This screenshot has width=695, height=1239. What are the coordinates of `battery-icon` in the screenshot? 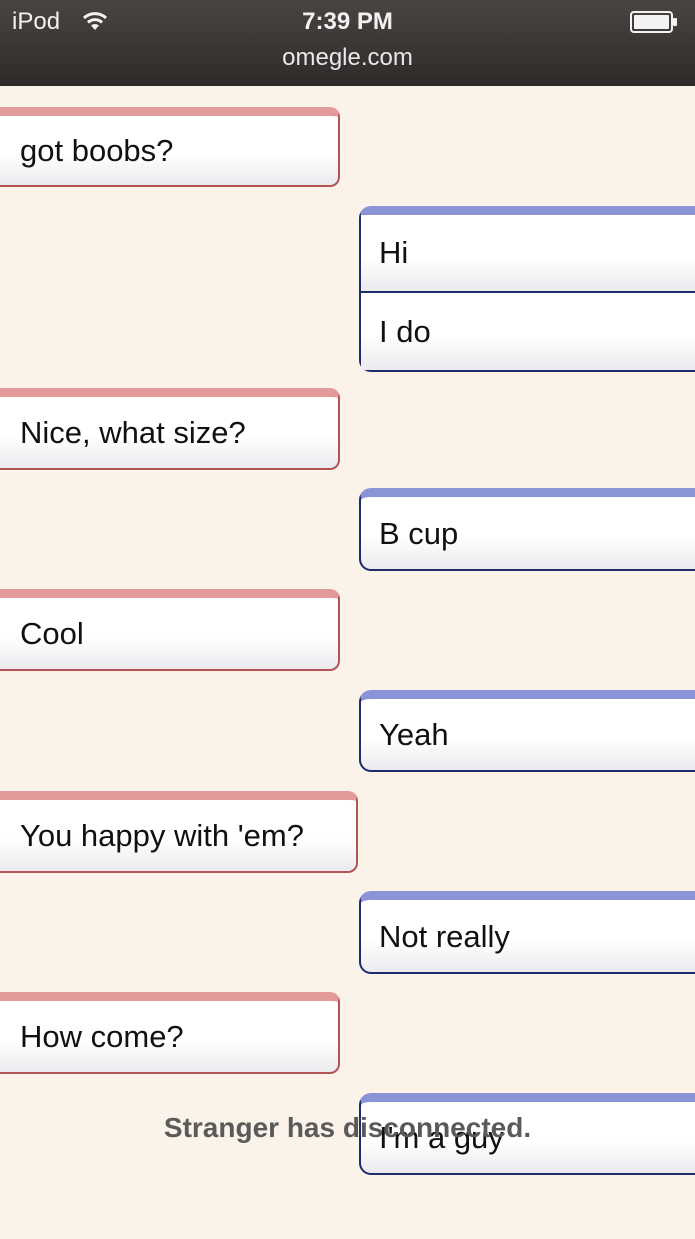 It's located at (653, 22).